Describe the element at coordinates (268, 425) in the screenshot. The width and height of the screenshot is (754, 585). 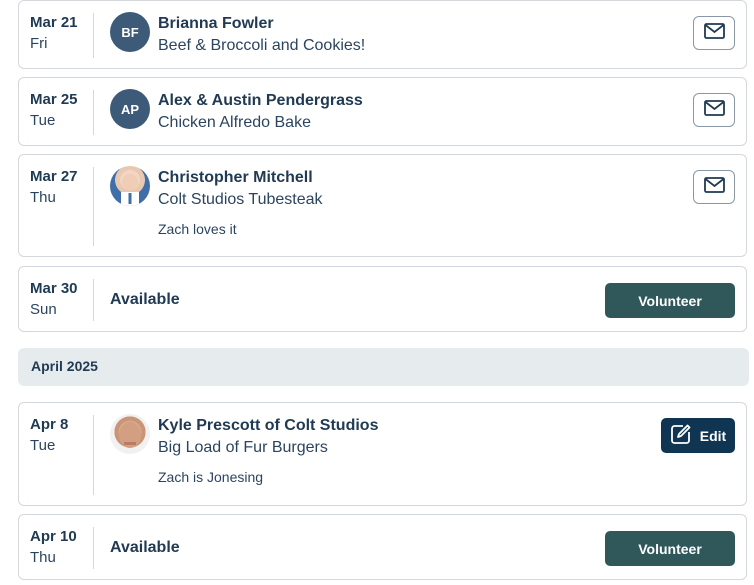
I see `volunteer-name: Kyle Prescott of Colt Studios` at that location.